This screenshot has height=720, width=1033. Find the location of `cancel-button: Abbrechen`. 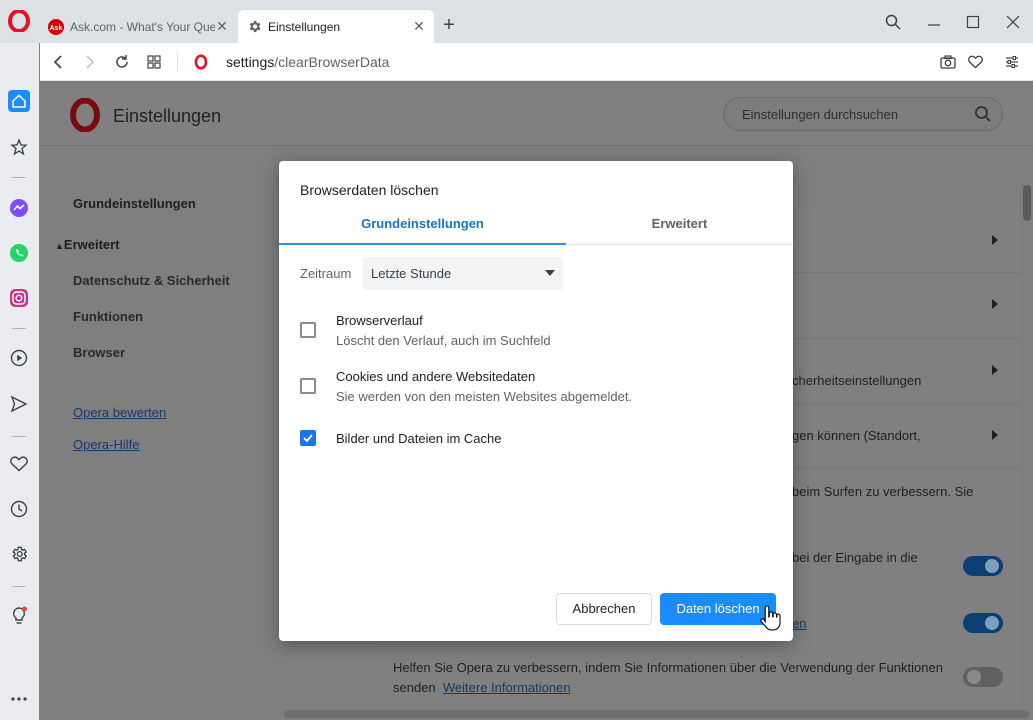

cancel-button: Abbrechen is located at coordinates (604, 609).